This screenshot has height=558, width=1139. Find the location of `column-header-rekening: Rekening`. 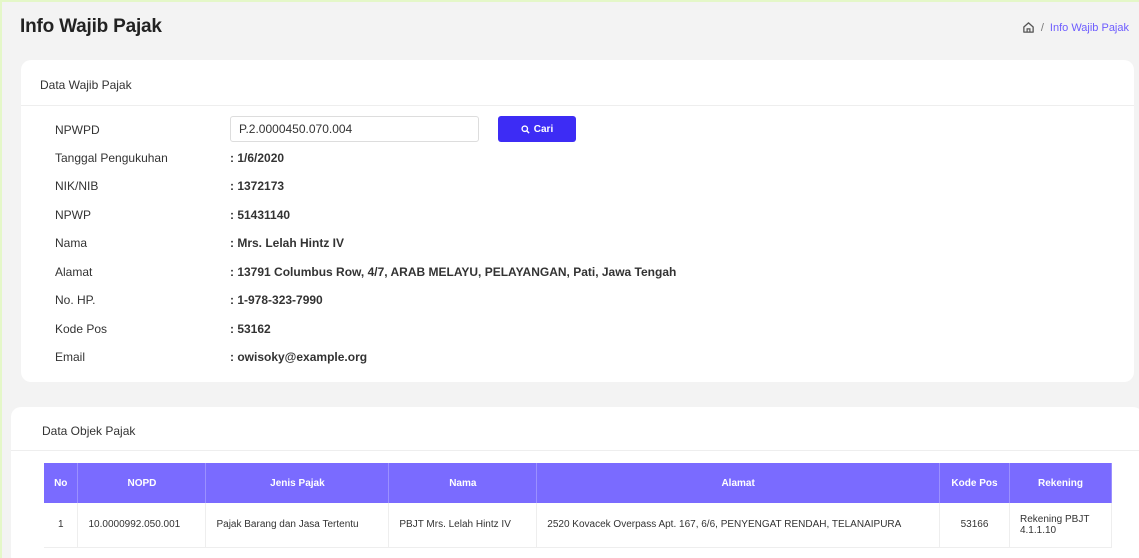

column-header-rekening: Rekening is located at coordinates (1061, 483).